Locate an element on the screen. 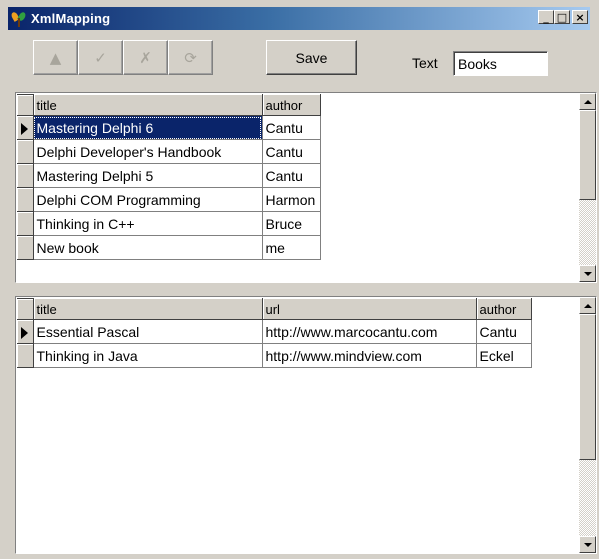 The image size is (599, 559). table-cell: Thinking in Java is located at coordinates (148, 355).